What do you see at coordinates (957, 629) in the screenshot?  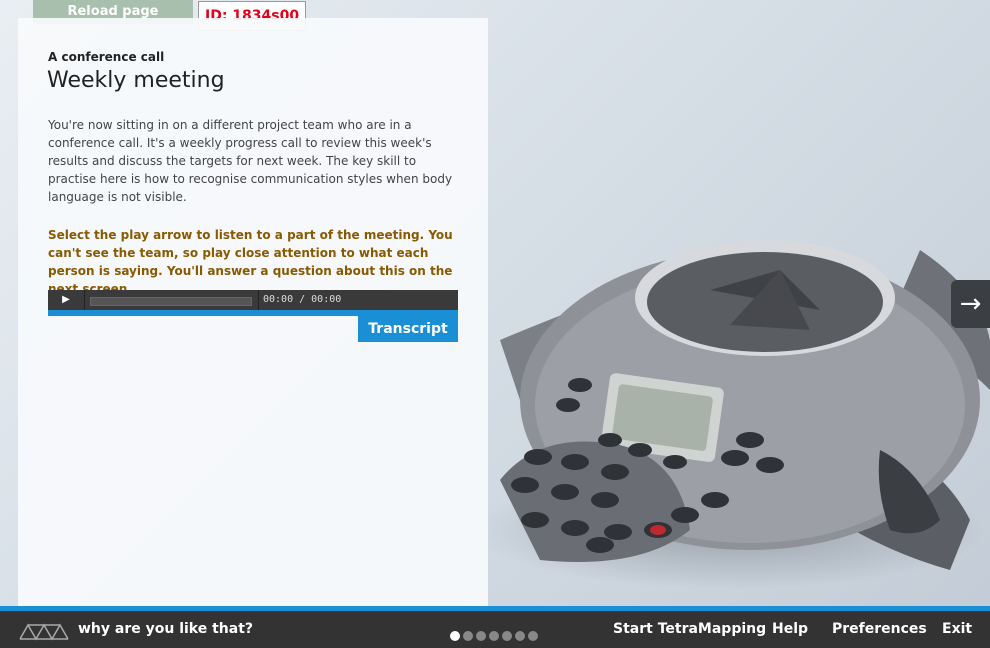 I see `exit-link: Exit` at bounding box center [957, 629].